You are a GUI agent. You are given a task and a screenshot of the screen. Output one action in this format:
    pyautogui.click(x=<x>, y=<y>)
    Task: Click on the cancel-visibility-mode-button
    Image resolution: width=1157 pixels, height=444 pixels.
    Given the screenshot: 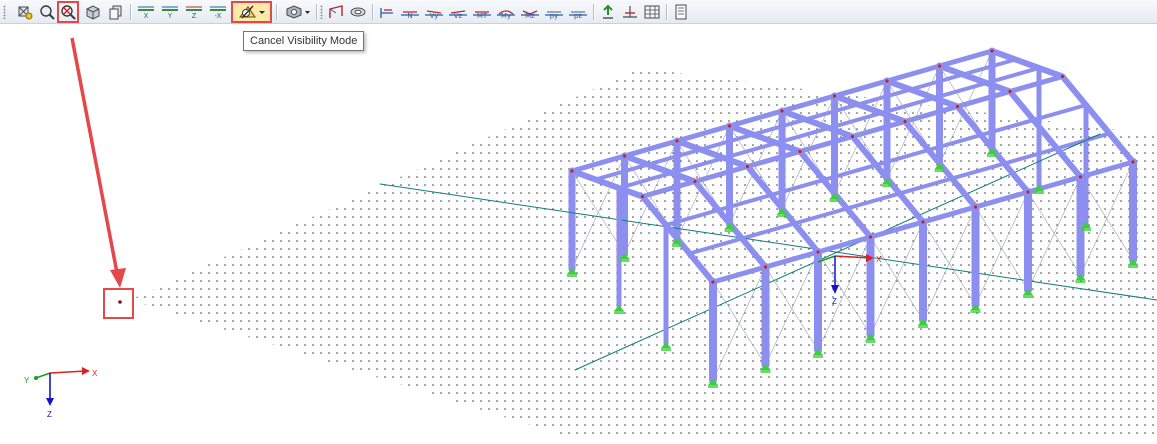 What is the action you would take?
    pyautogui.click(x=251, y=12)
    